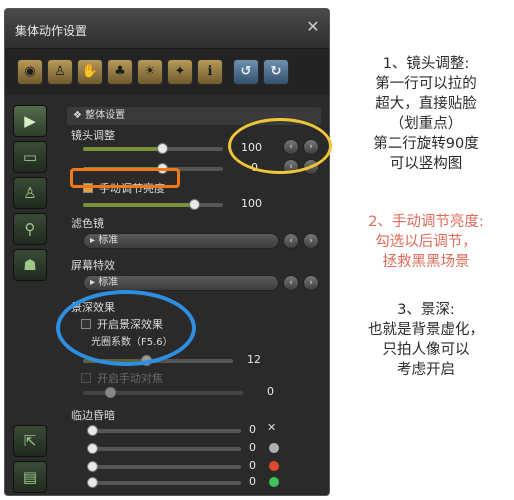 This screenshot has height=500, width=514. What do you see at coordinates (426, 370) in the screenshot?
I see `annotation-3-line: 考虑开启` at bounding box center [426, 370].